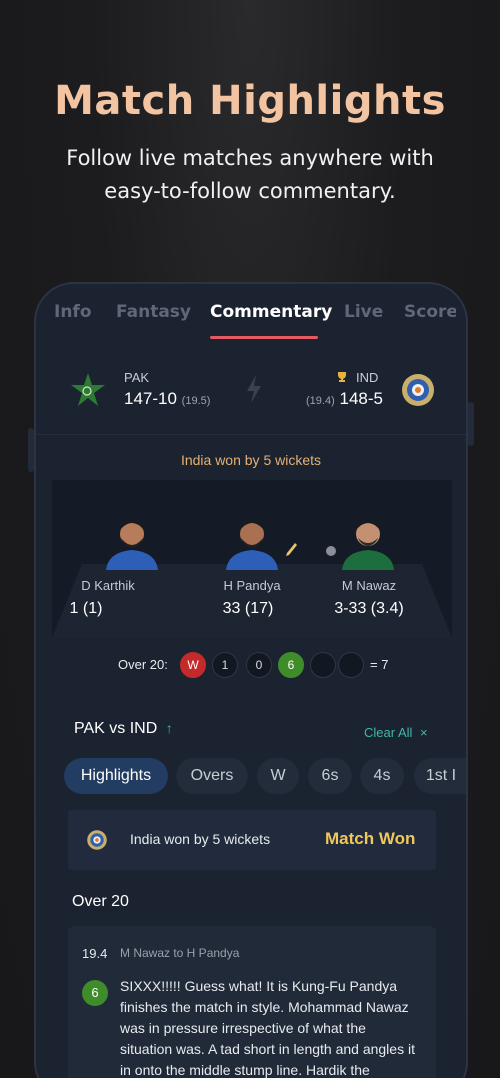 The image size is (500, 1078). What do you see at coordinates (95, 953) in the screenshot?
I see `ball-number: 19.4` at bounding box center [95, 953].